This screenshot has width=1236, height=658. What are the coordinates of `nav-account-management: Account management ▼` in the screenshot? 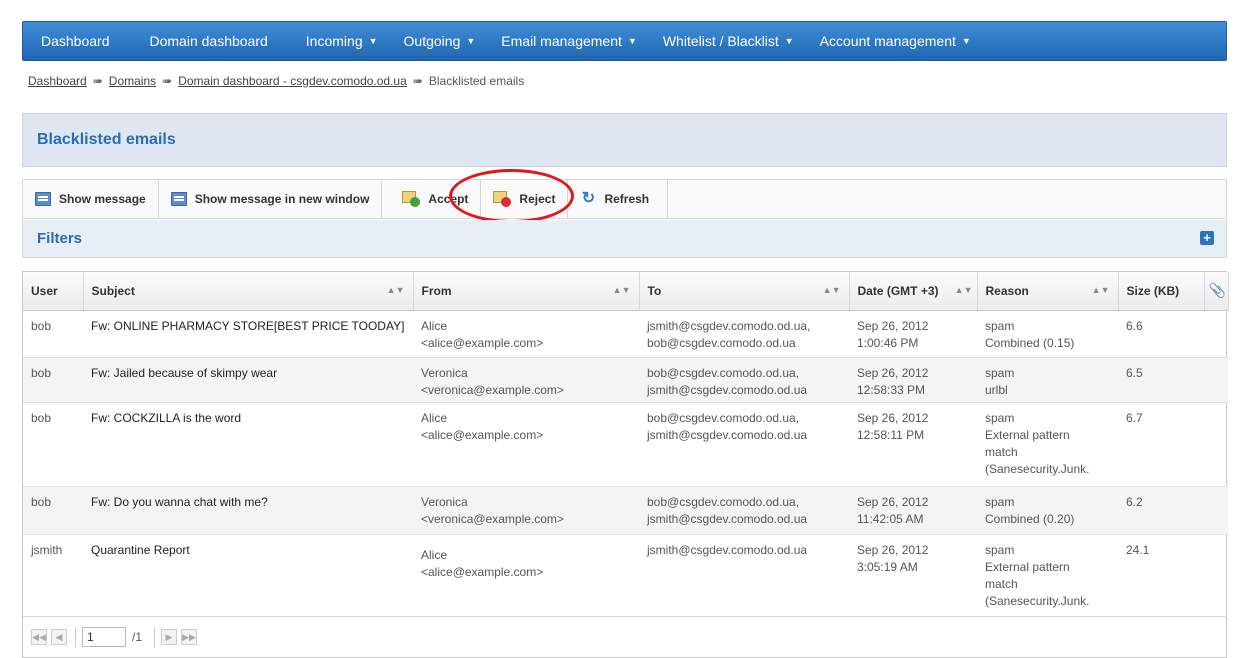 It's located at (898, 41).